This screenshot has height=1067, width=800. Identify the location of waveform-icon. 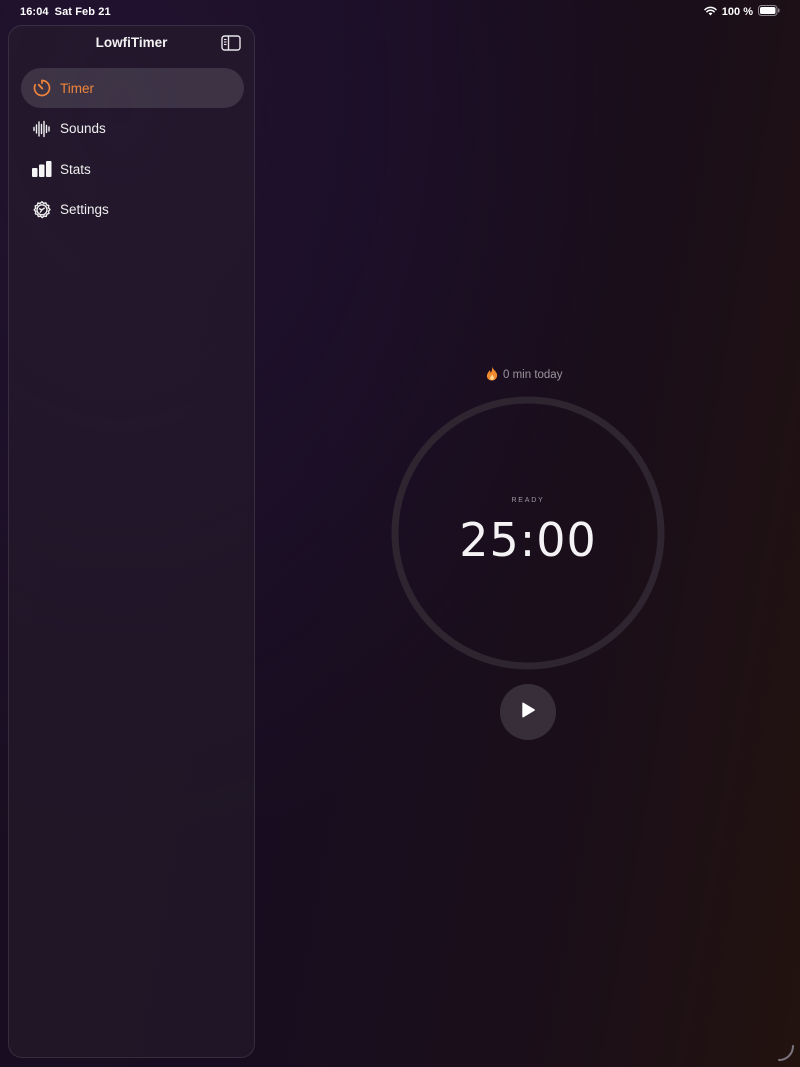
(42, 129).